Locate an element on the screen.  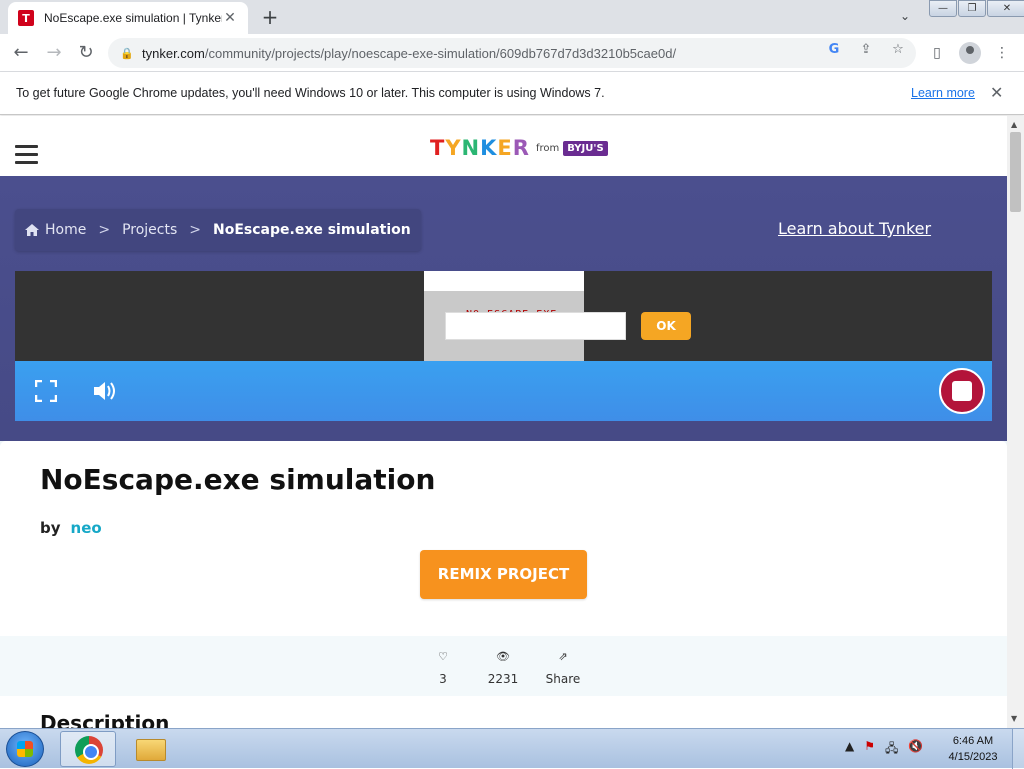
views-stat: 👁 2231 is located at coordinates (503, 668).